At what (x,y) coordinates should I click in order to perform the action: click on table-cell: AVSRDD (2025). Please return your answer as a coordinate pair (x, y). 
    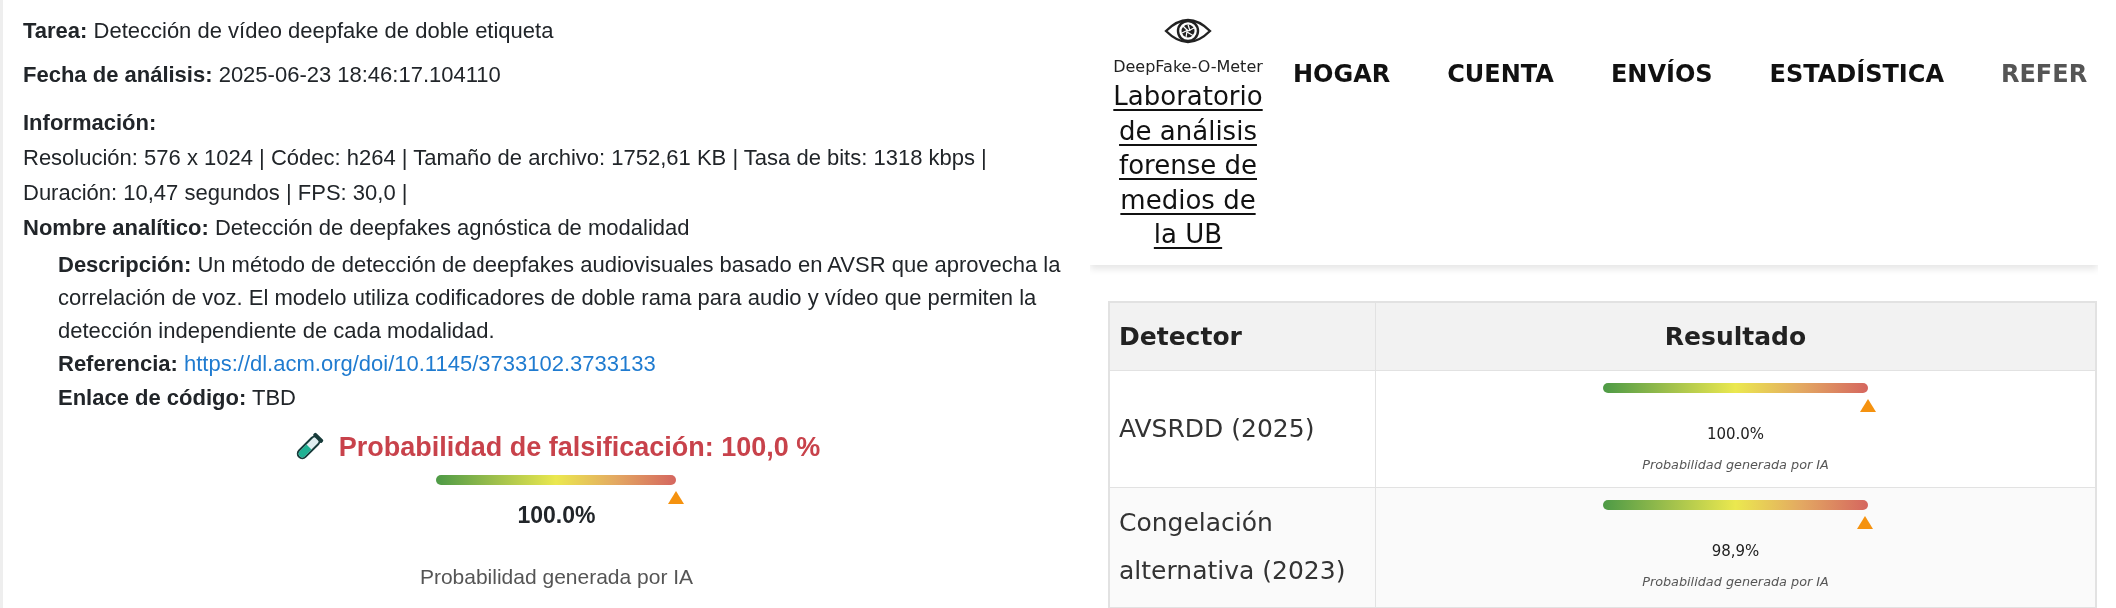
    Looking at the image, I should click on (1242, 429).